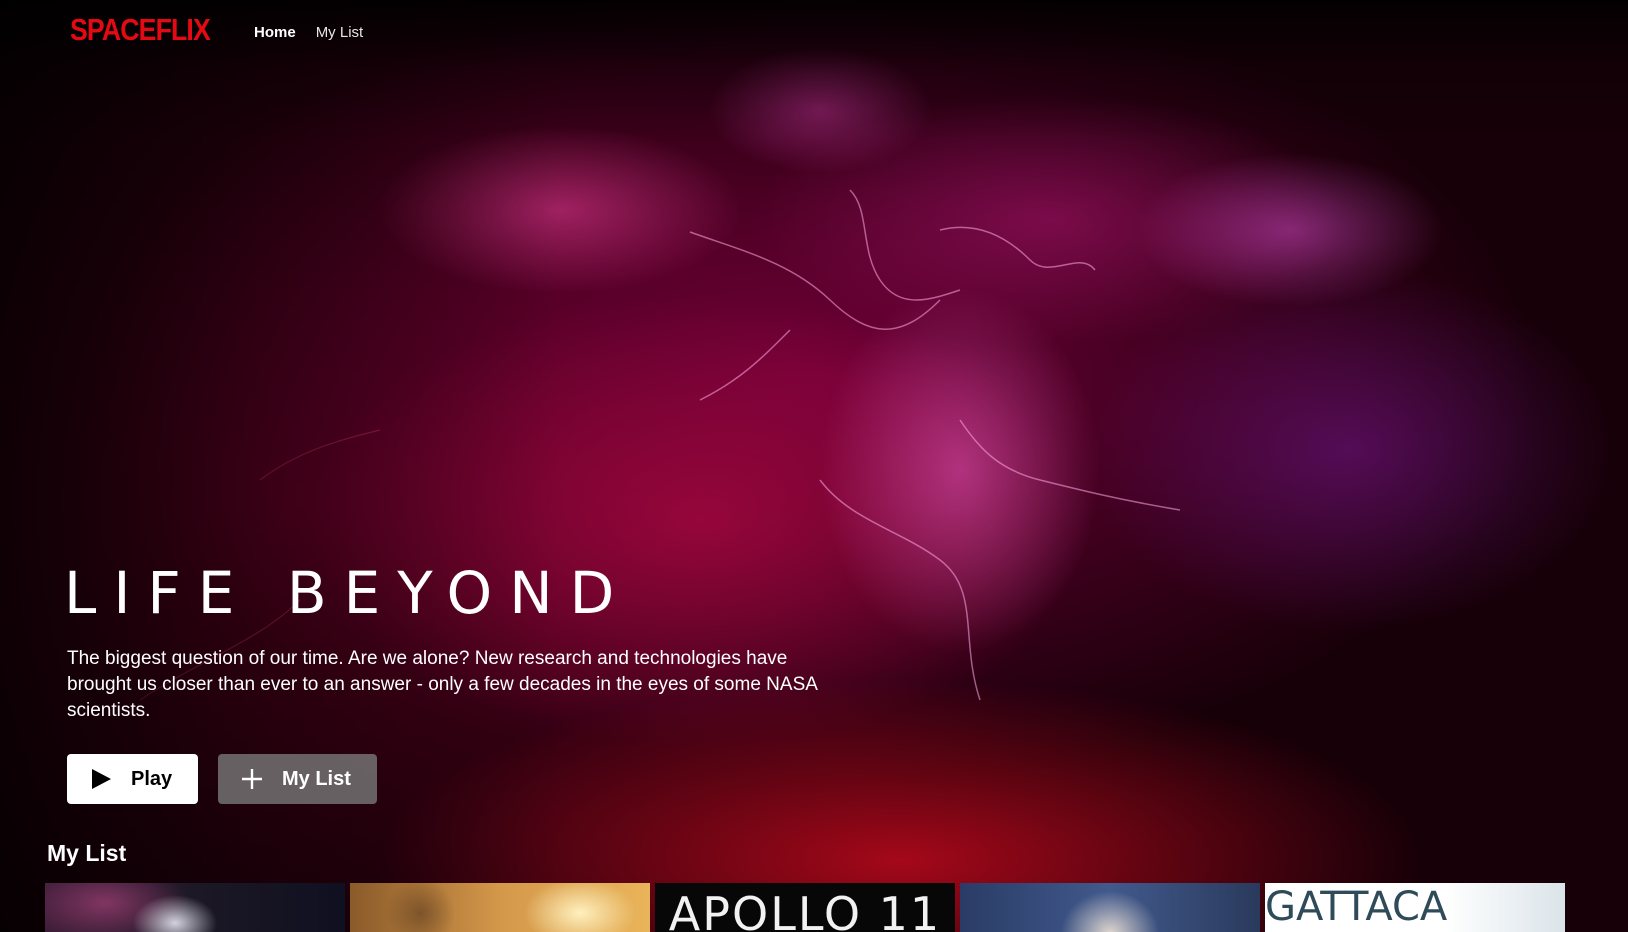 This screenshot has width=1628, height=932. I want to click on play-button: Play, so click(132, 779).